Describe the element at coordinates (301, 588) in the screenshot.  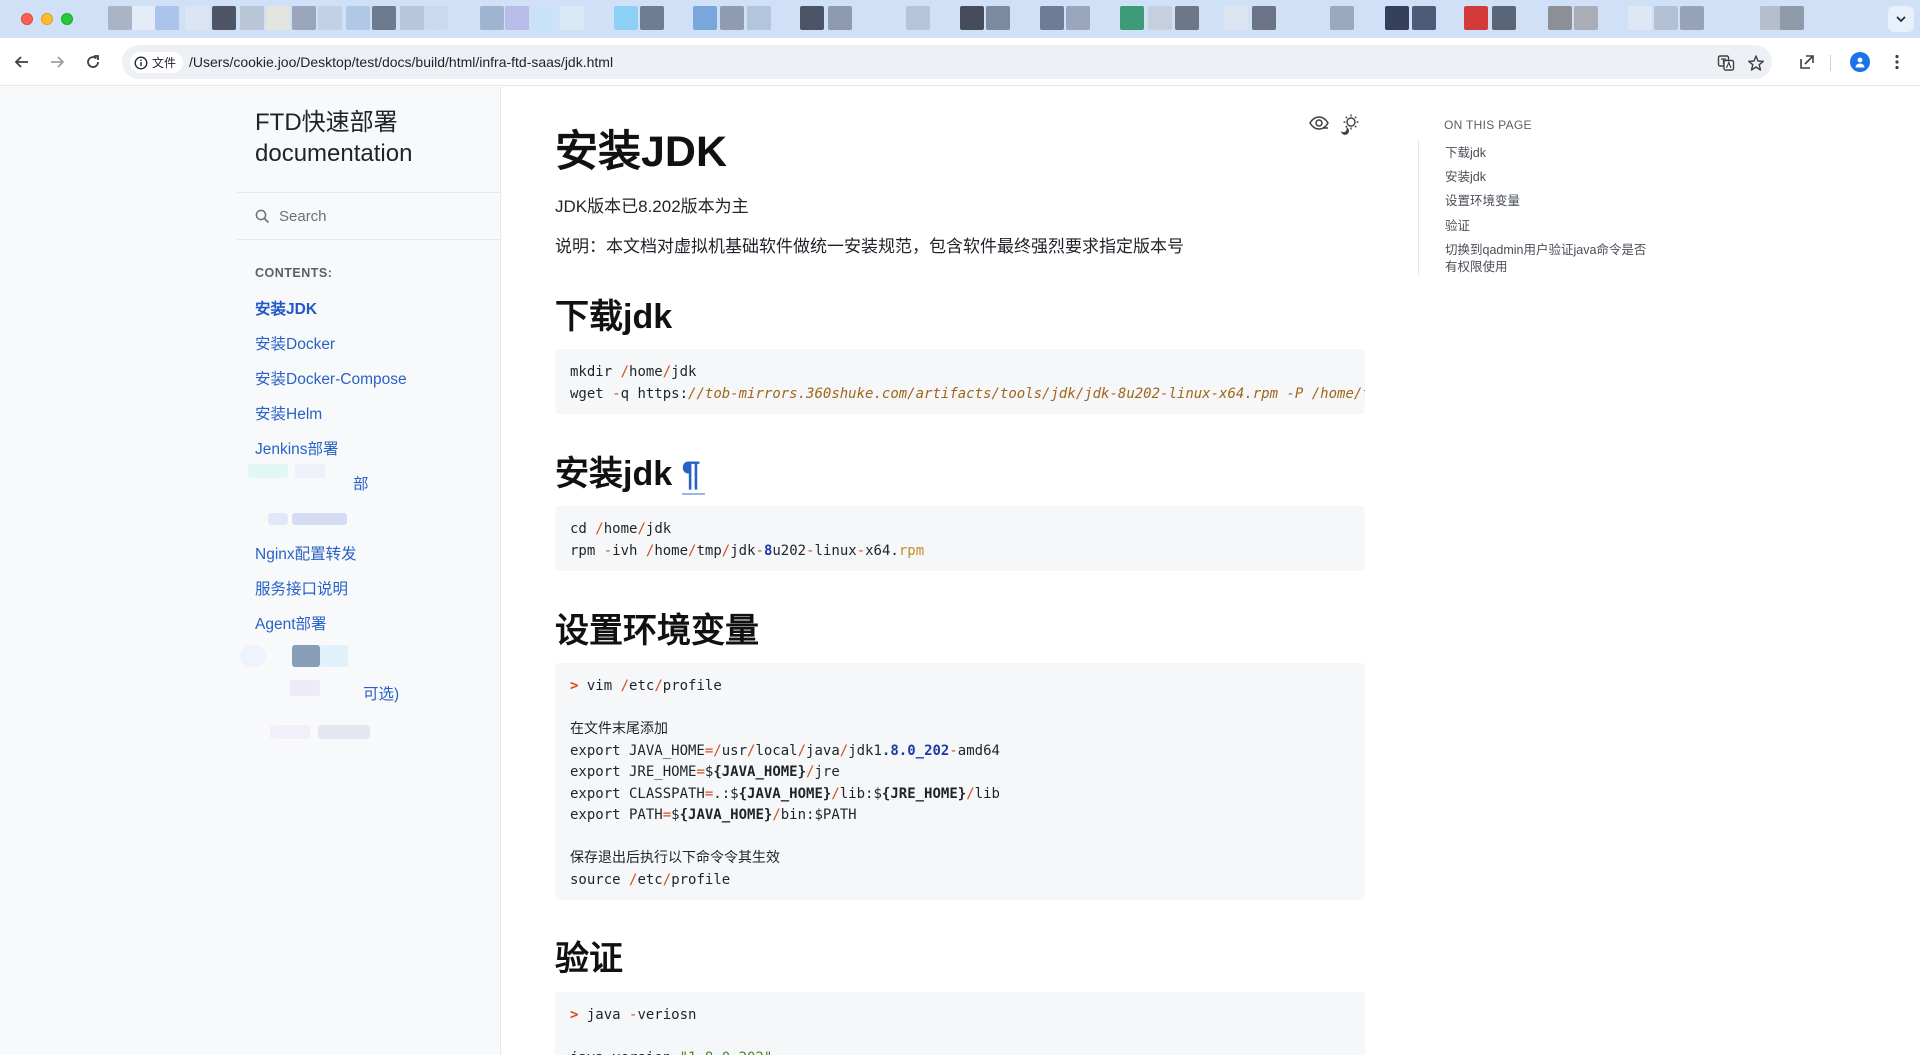
I see `sidebar-item-8: 服务接口说明` at that location.